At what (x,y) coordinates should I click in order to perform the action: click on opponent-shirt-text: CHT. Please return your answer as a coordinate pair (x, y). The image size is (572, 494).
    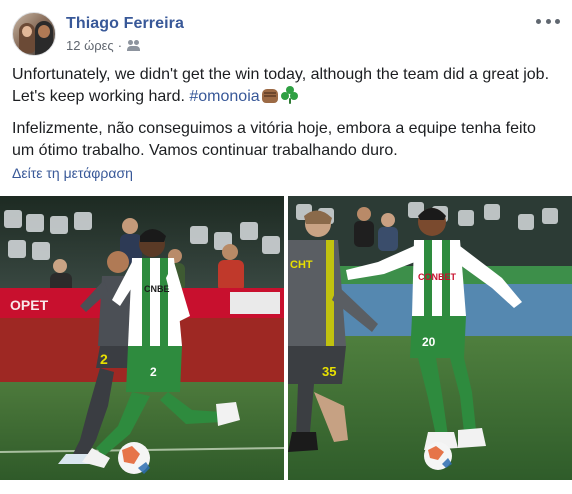
    Looking at the image, I should click on (301, 265).